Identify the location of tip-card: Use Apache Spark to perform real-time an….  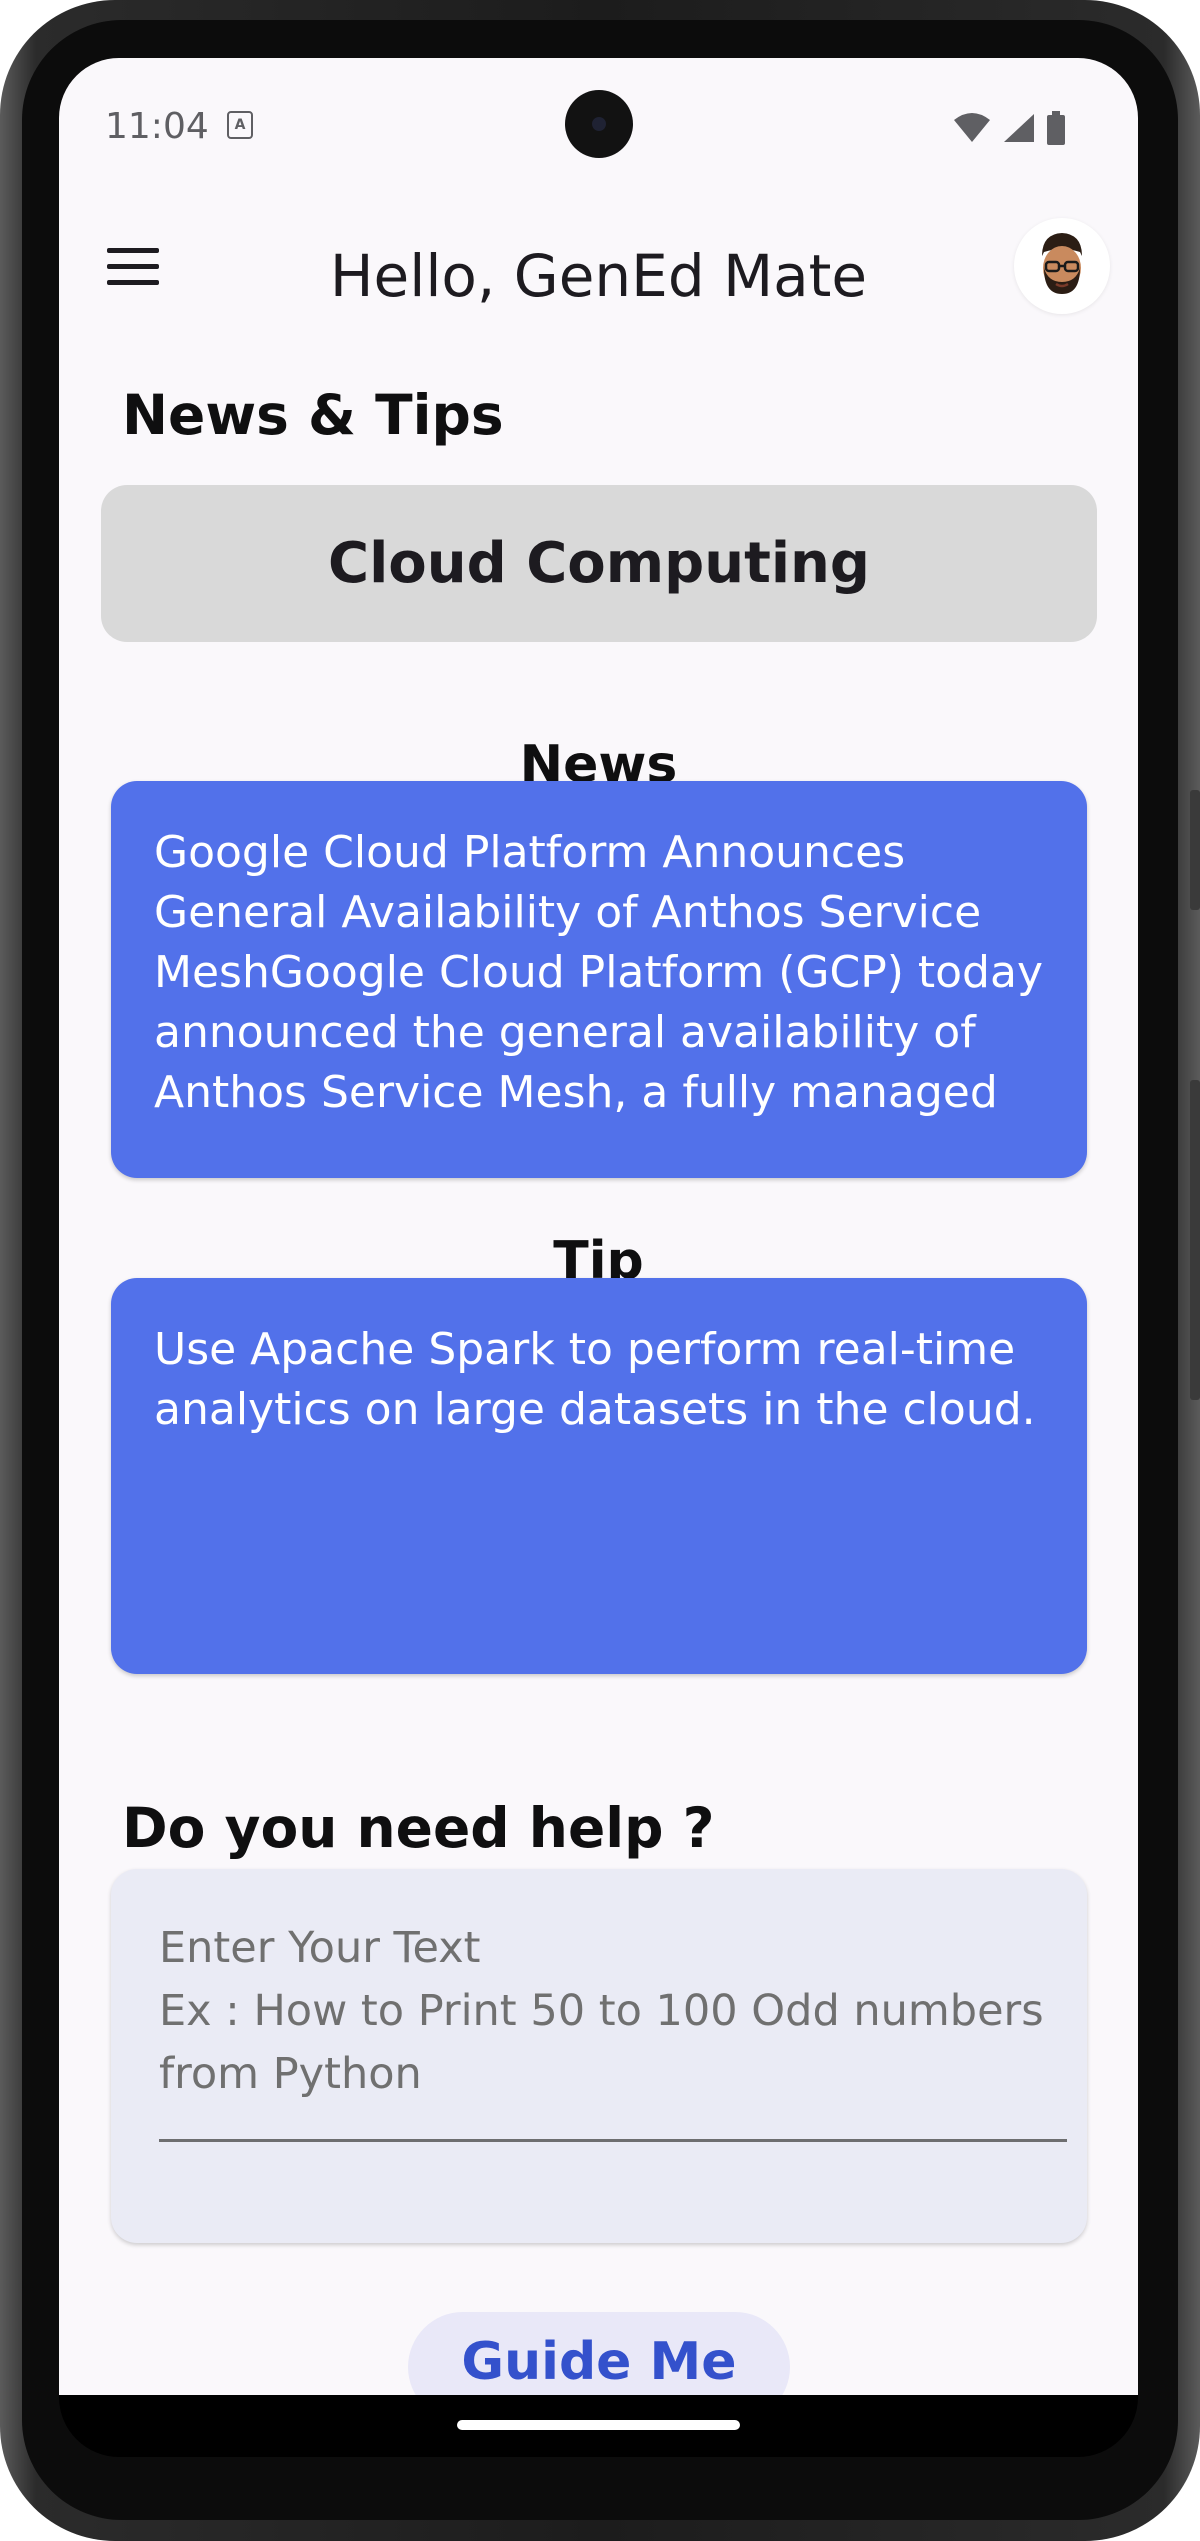
(599, 1476).